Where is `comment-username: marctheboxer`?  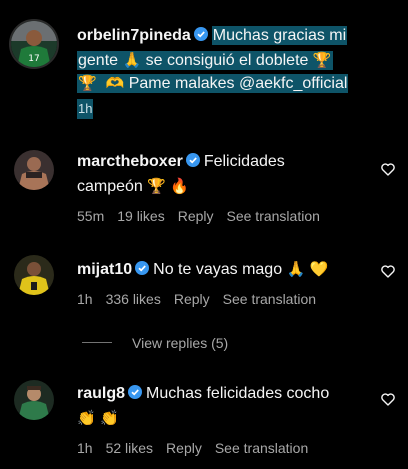
comment-username: marctheboxer is located at coordinates (130, 161).